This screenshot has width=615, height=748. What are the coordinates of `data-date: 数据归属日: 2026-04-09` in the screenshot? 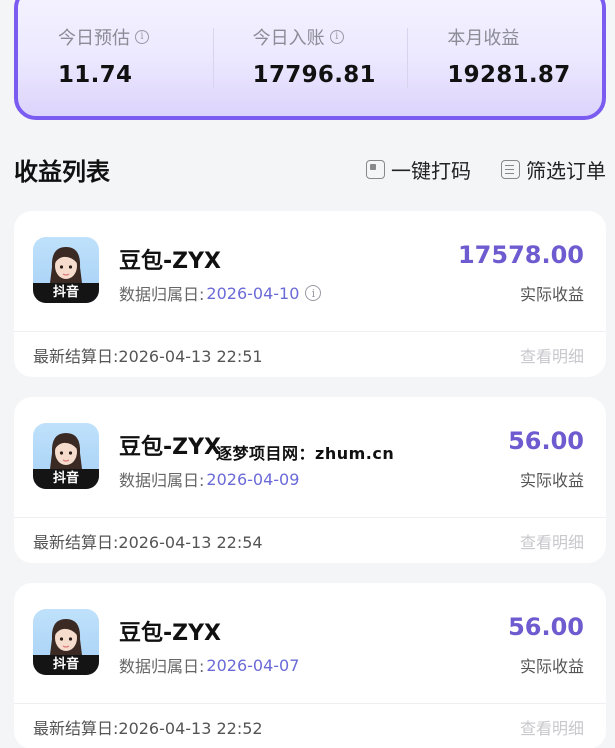 It's located at (209, 479).